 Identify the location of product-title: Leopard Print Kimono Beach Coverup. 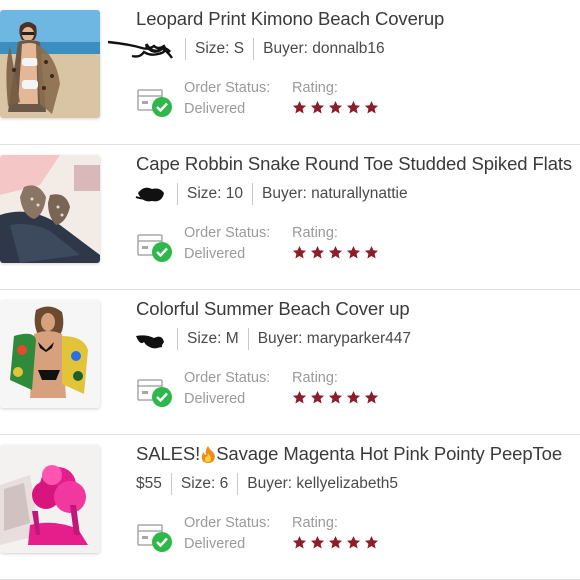
(290, 19).